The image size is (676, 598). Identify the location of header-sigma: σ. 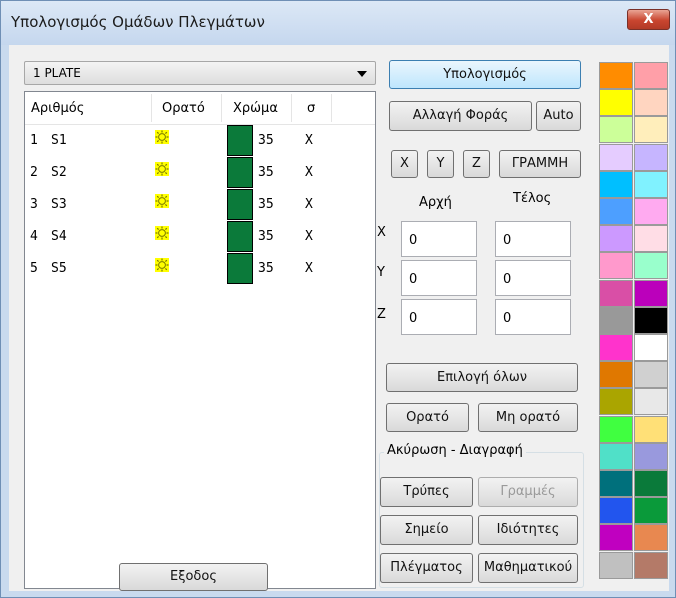
(311, 108).